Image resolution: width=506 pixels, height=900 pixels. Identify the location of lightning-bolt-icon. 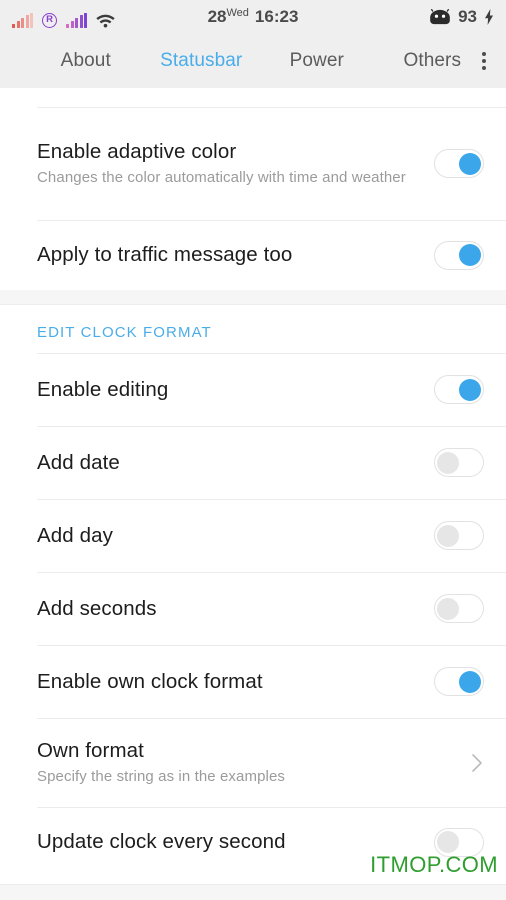
(489, 17).